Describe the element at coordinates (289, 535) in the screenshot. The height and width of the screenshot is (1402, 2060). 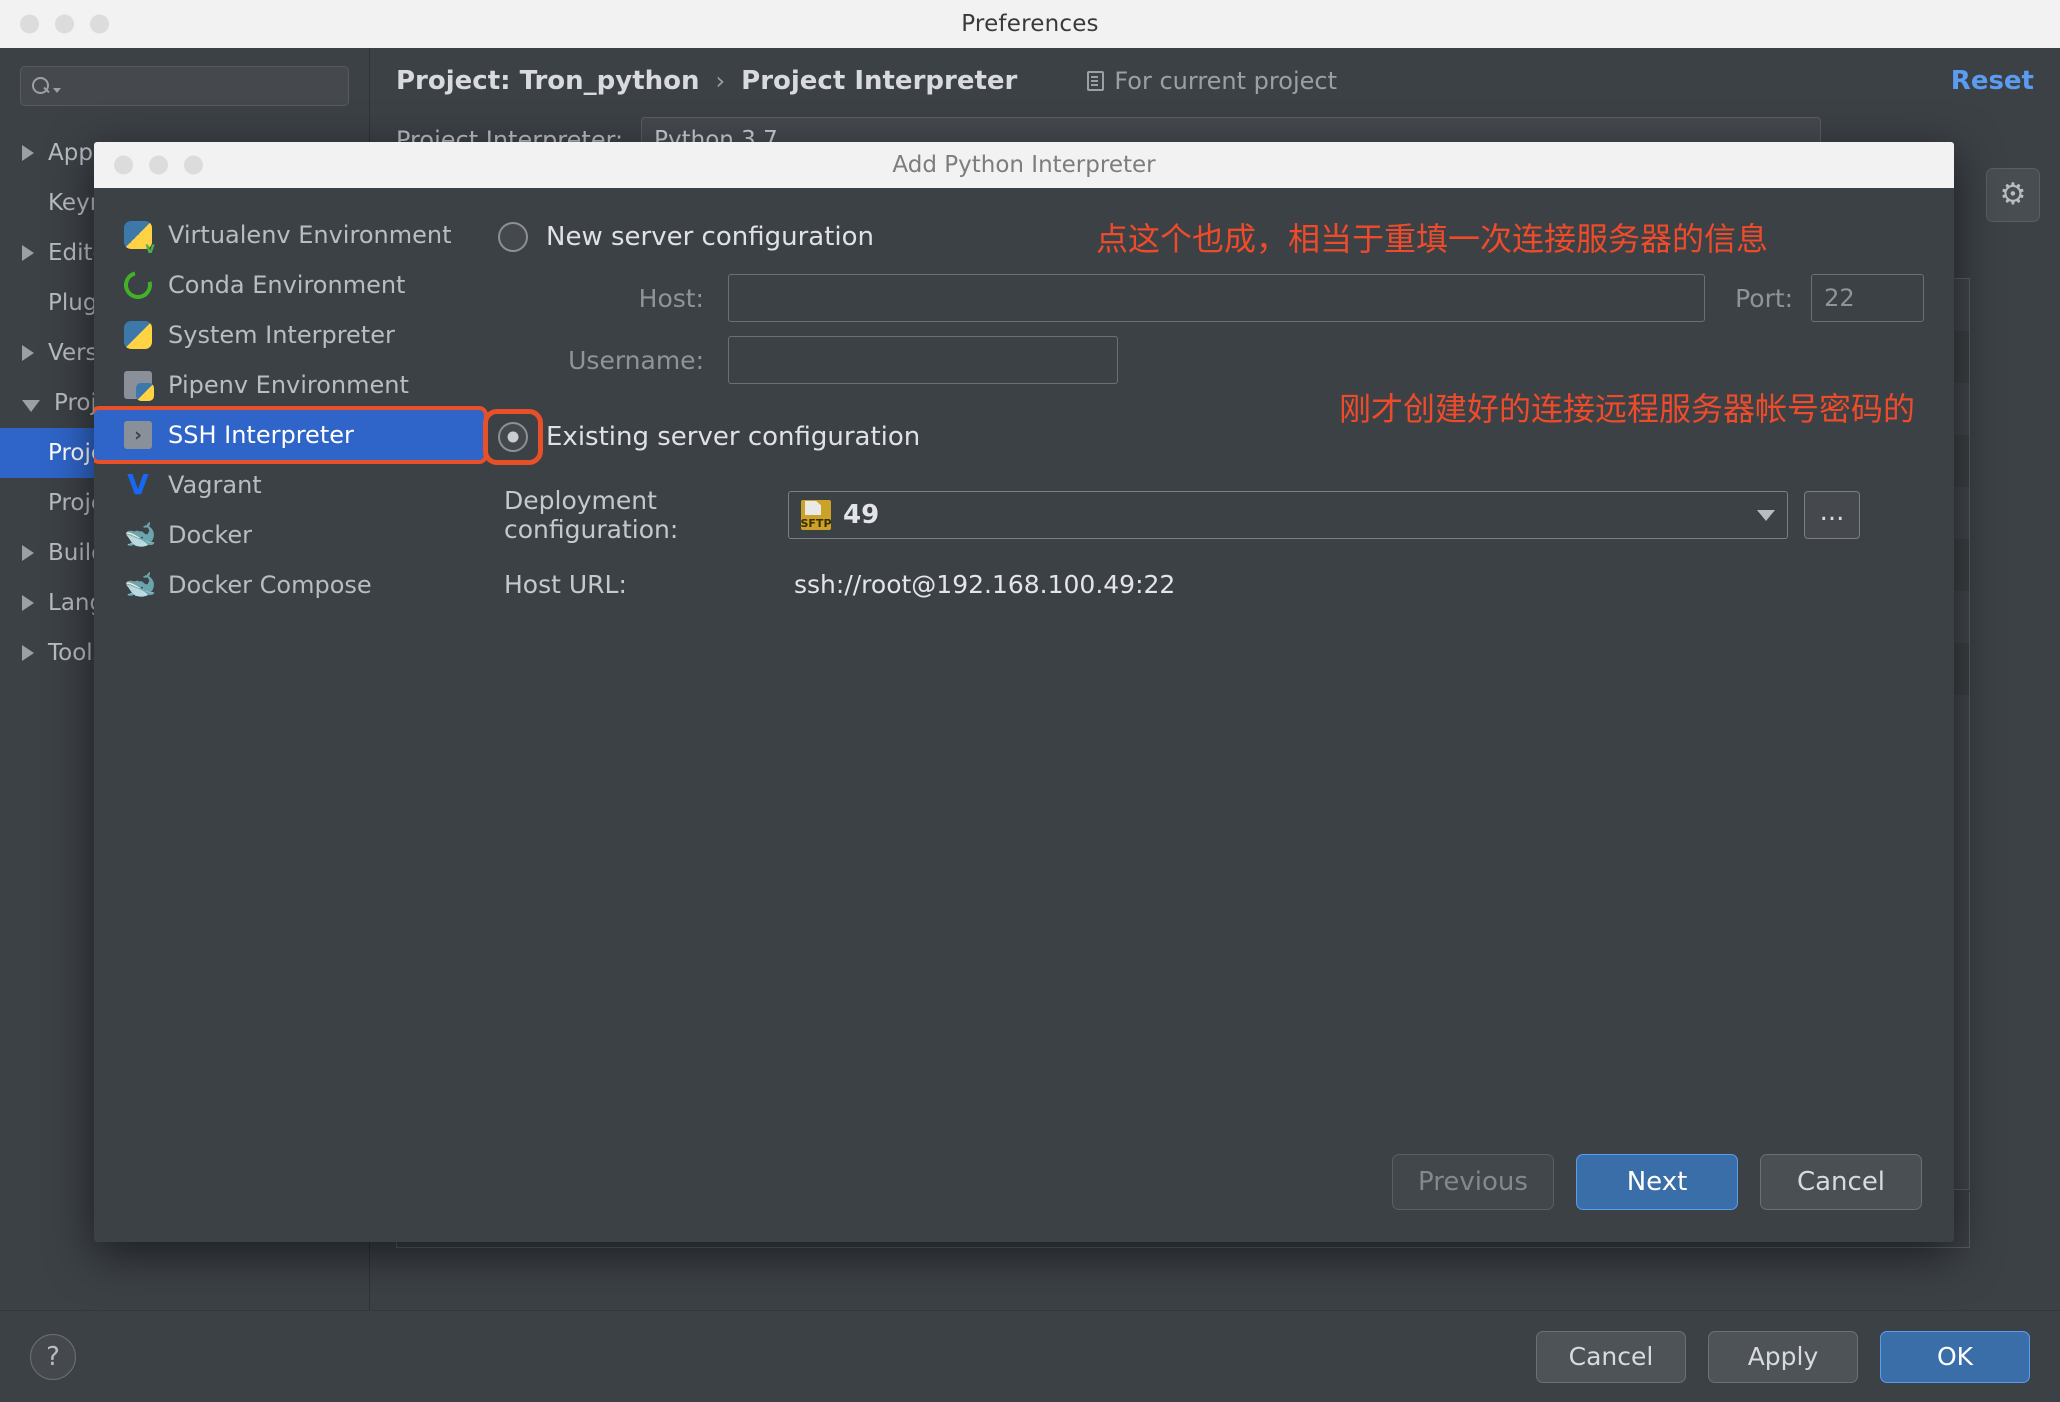
I see `env-item-docker: 🐋 Docker` at that location.